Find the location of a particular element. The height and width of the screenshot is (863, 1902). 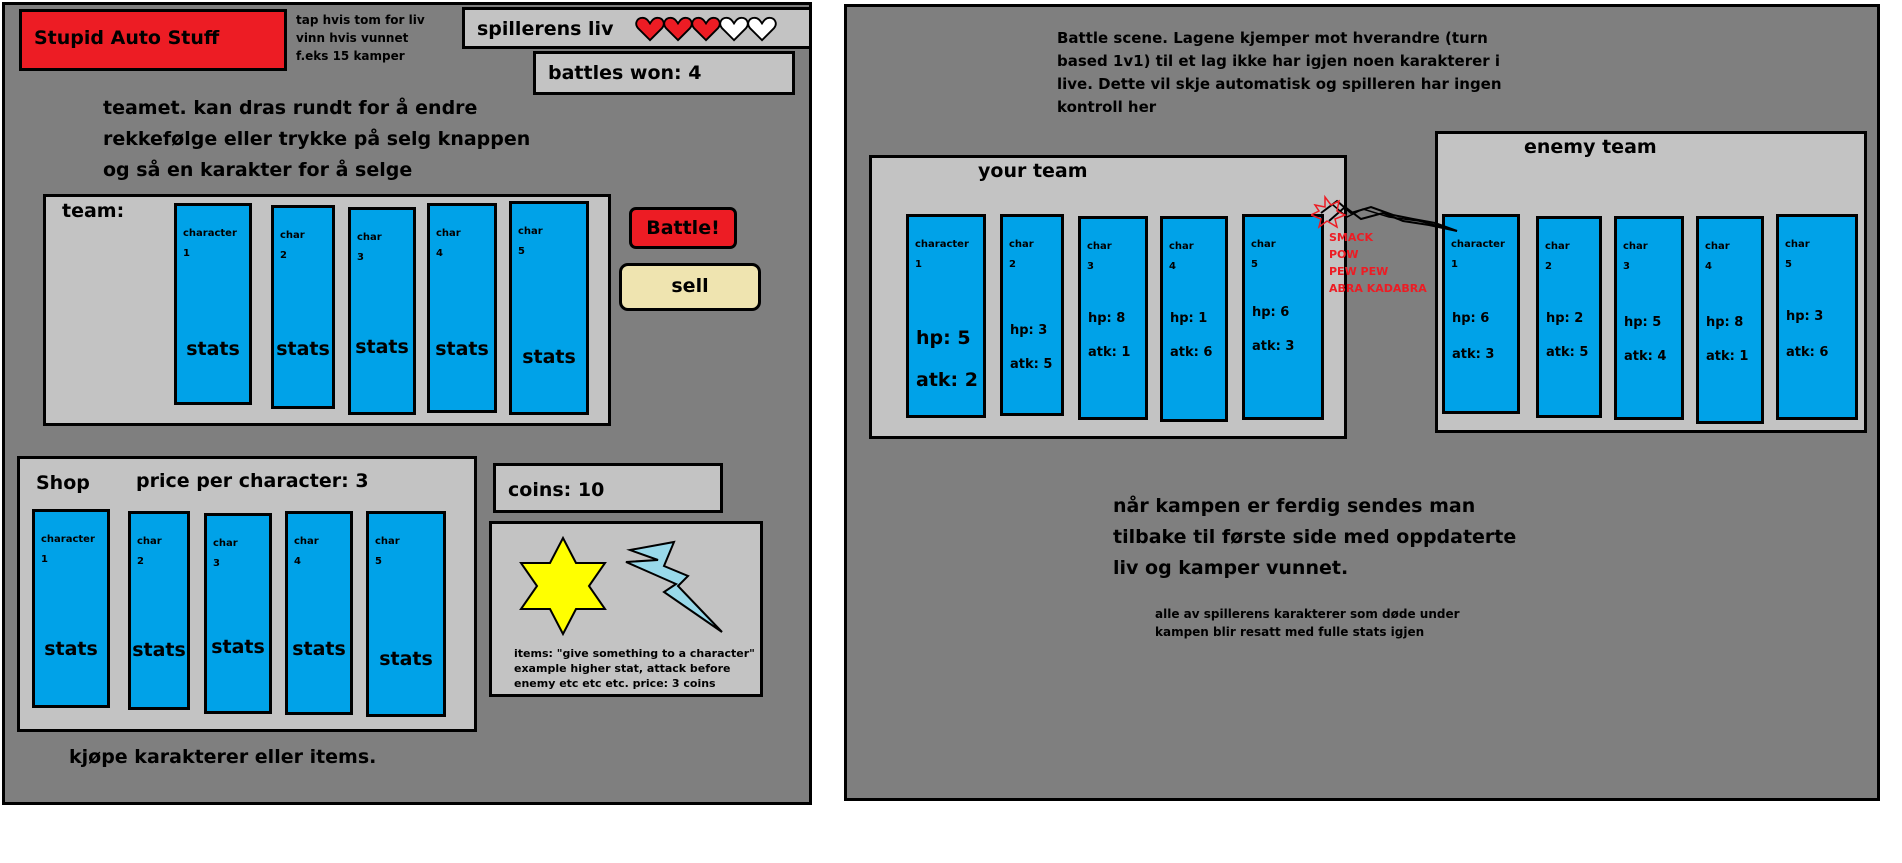

battle-button-label: Battle! is located at coordinates (683, 228).